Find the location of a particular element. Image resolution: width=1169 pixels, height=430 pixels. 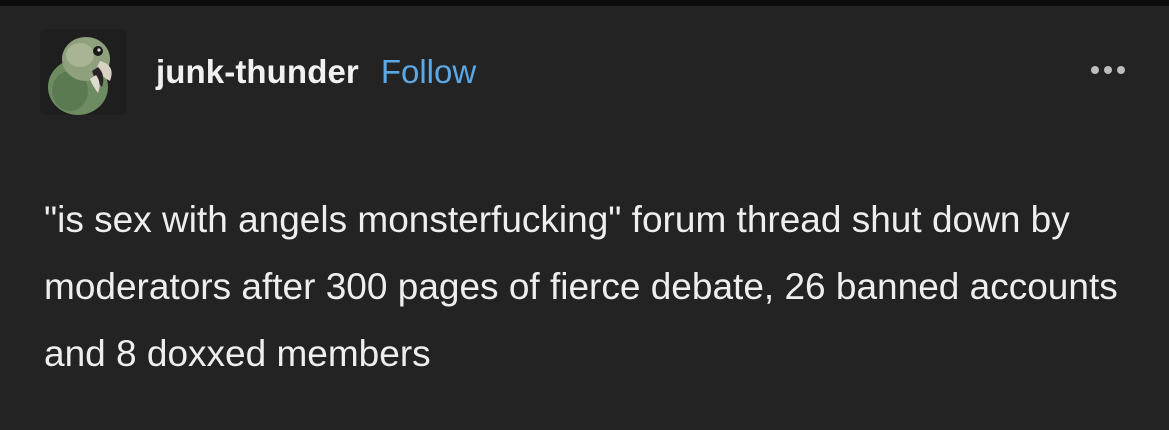

post-header: junk-thunder Follow is located at coordinates (258, 72).